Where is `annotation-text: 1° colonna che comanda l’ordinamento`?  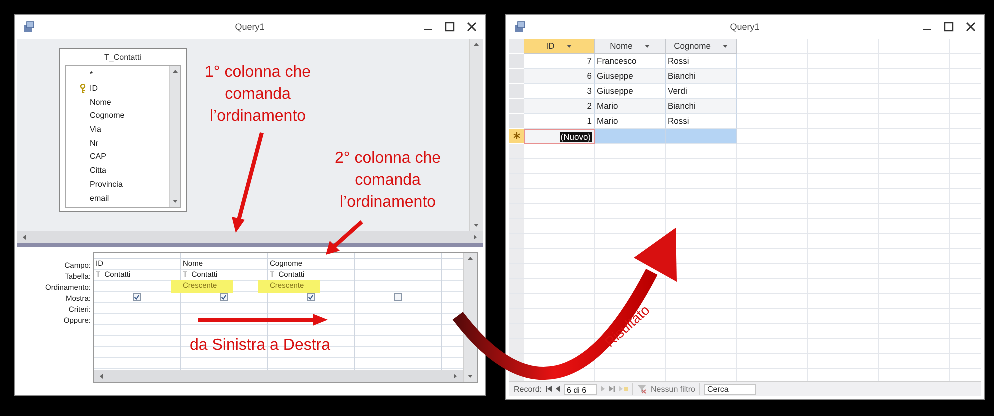
annotation-text: 1° colonna che comanda l’ordinamento is located at coordinates (258, 95).